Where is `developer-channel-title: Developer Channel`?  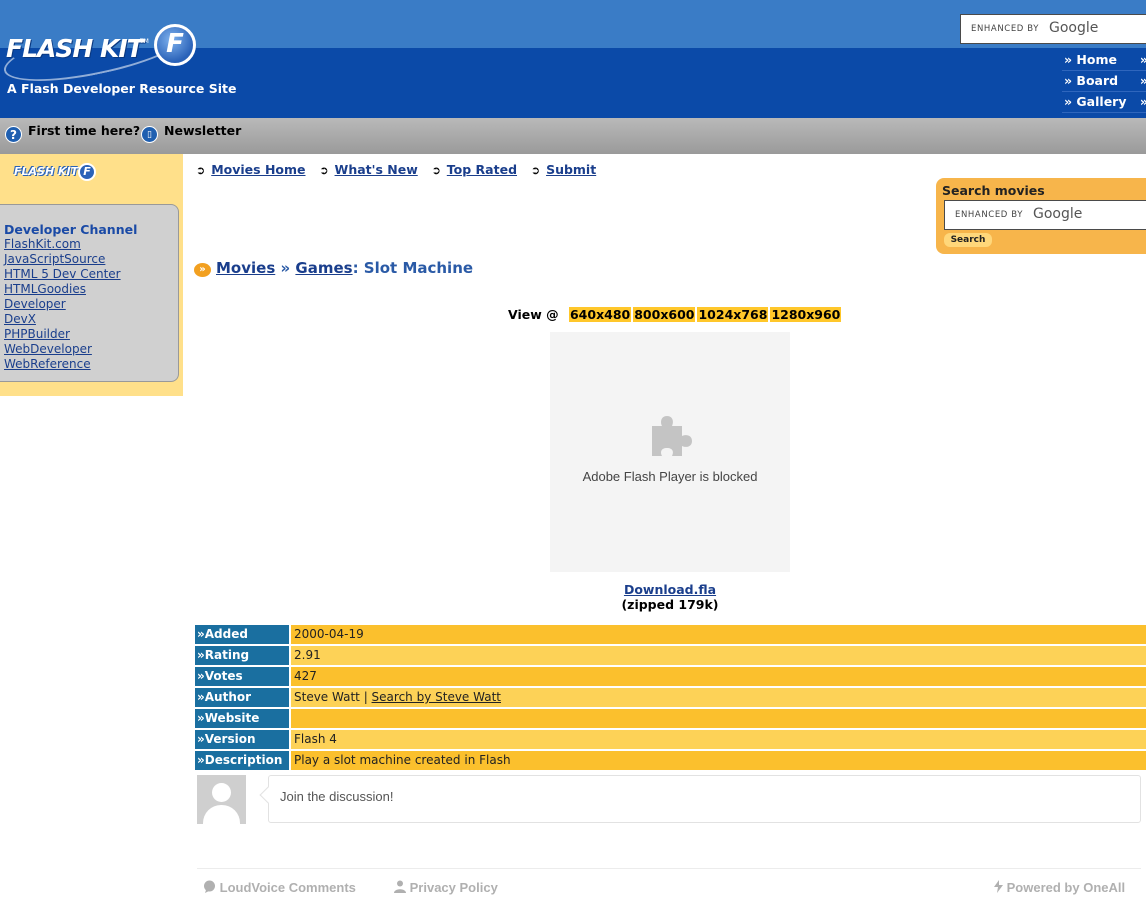 developer-channel-title: Developer Channel is located at coordinates (71, 229).